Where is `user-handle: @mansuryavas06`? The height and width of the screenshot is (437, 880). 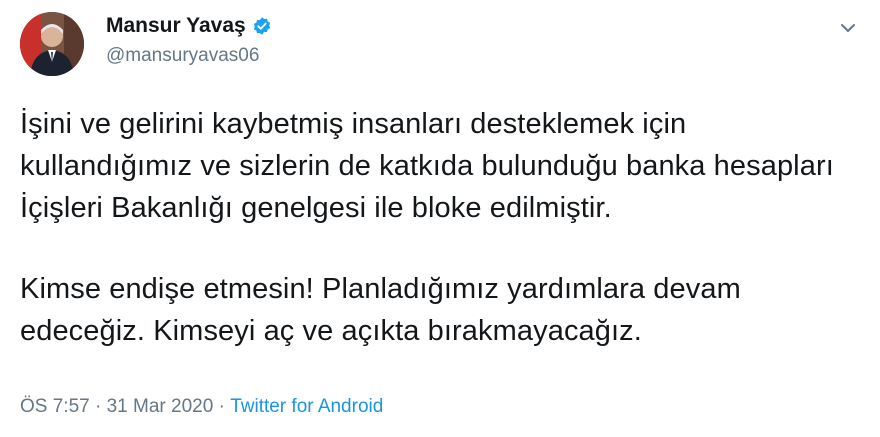
user-handle: @mansuryavas06 is located at coordinates (182, 56).